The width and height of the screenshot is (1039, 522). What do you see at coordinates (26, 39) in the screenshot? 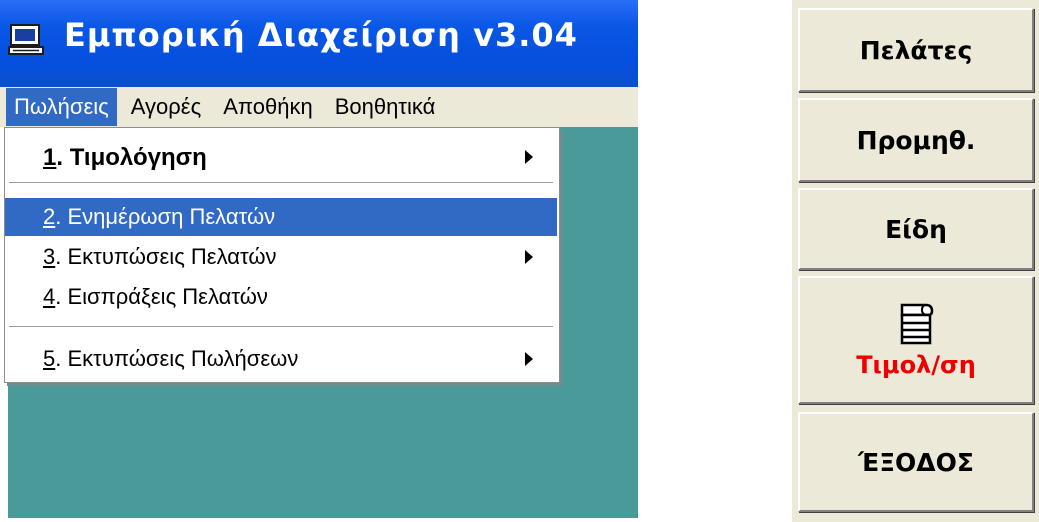
I see `computer-icon` at bounding box center [26, 39].